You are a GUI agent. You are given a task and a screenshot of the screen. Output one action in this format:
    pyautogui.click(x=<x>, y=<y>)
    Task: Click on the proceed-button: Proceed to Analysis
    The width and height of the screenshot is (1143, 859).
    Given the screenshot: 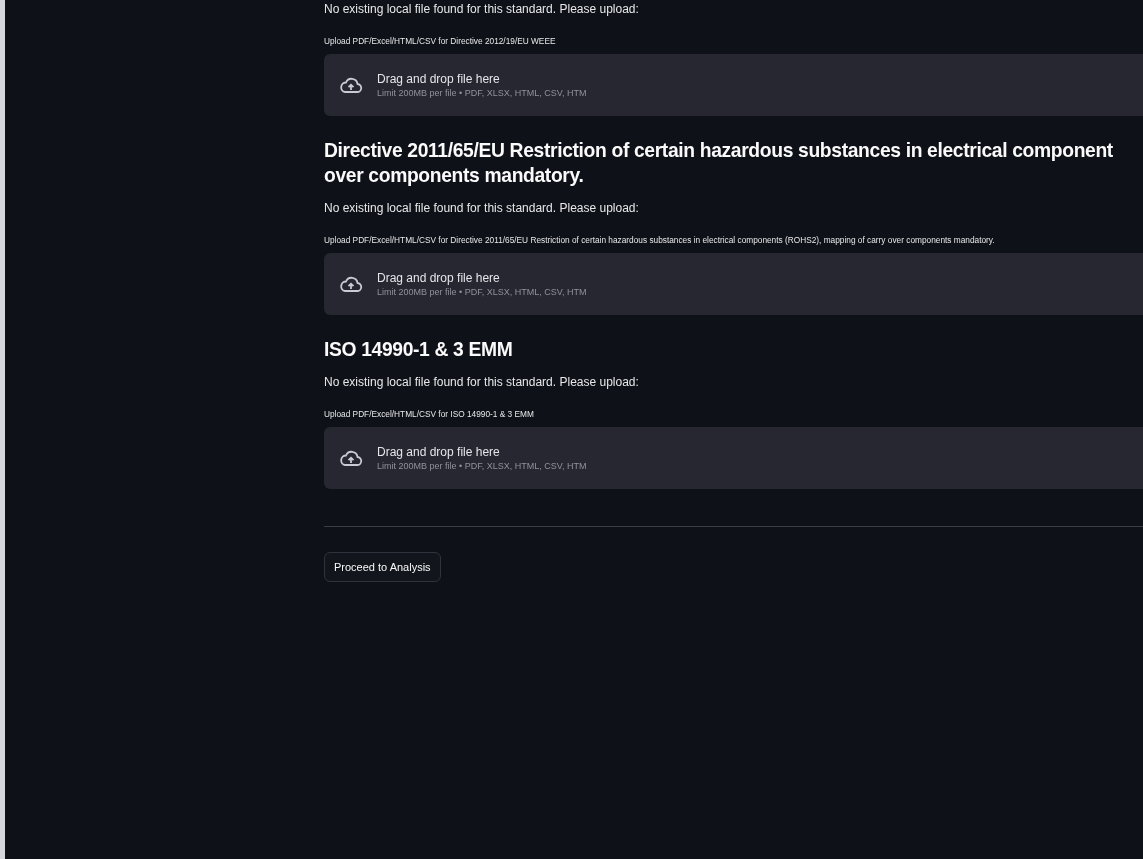 What is the action you would take?
    pyautogui.click(x=382, y=567)
    